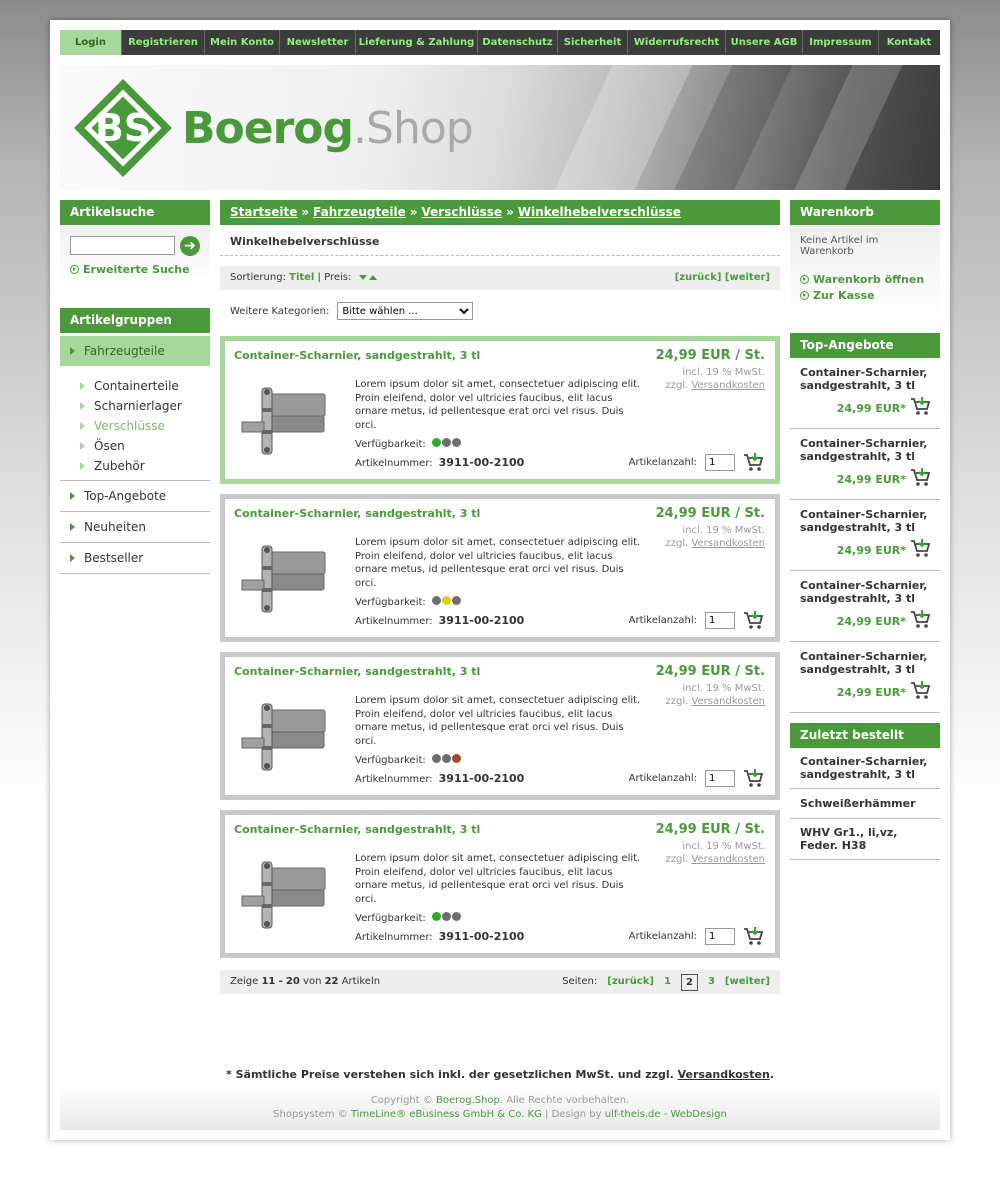 This screenshot has width=1000, height=1200. What do you see at coordinates (135, 558) in the screenshot?
I see `category-bestseller: Bestseller` at bounding box center [135, 558].